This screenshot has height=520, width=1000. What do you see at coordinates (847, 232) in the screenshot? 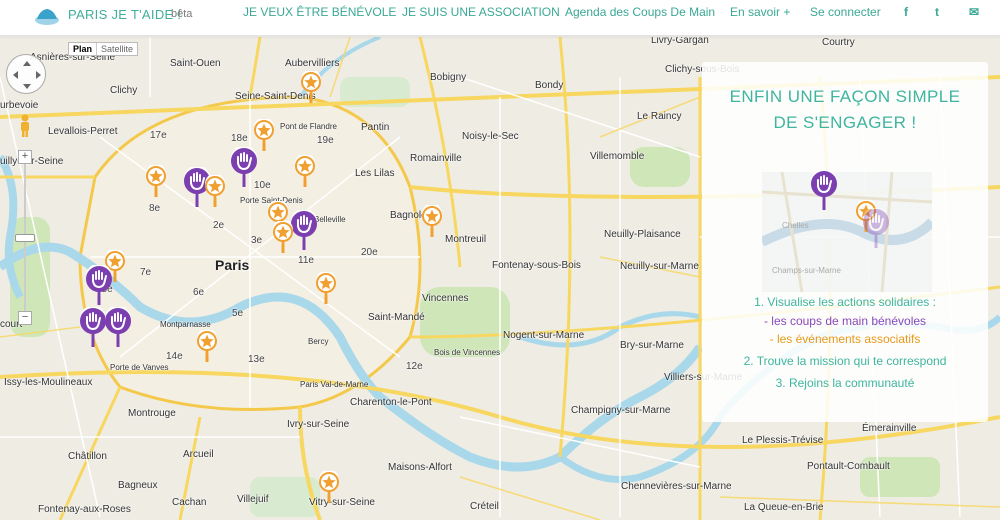
I see `panel-illustration: Chelles Champs-sur-Marne` at bounding box center [847, 232].